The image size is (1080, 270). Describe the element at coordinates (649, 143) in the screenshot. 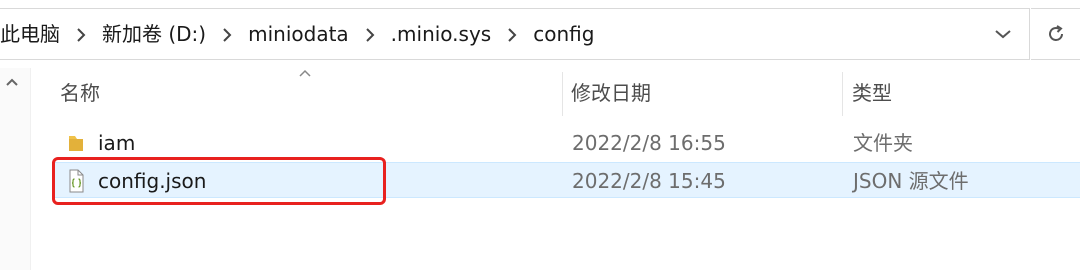

I see `file-date-modified: 2022/2/8 16:55` at that location.